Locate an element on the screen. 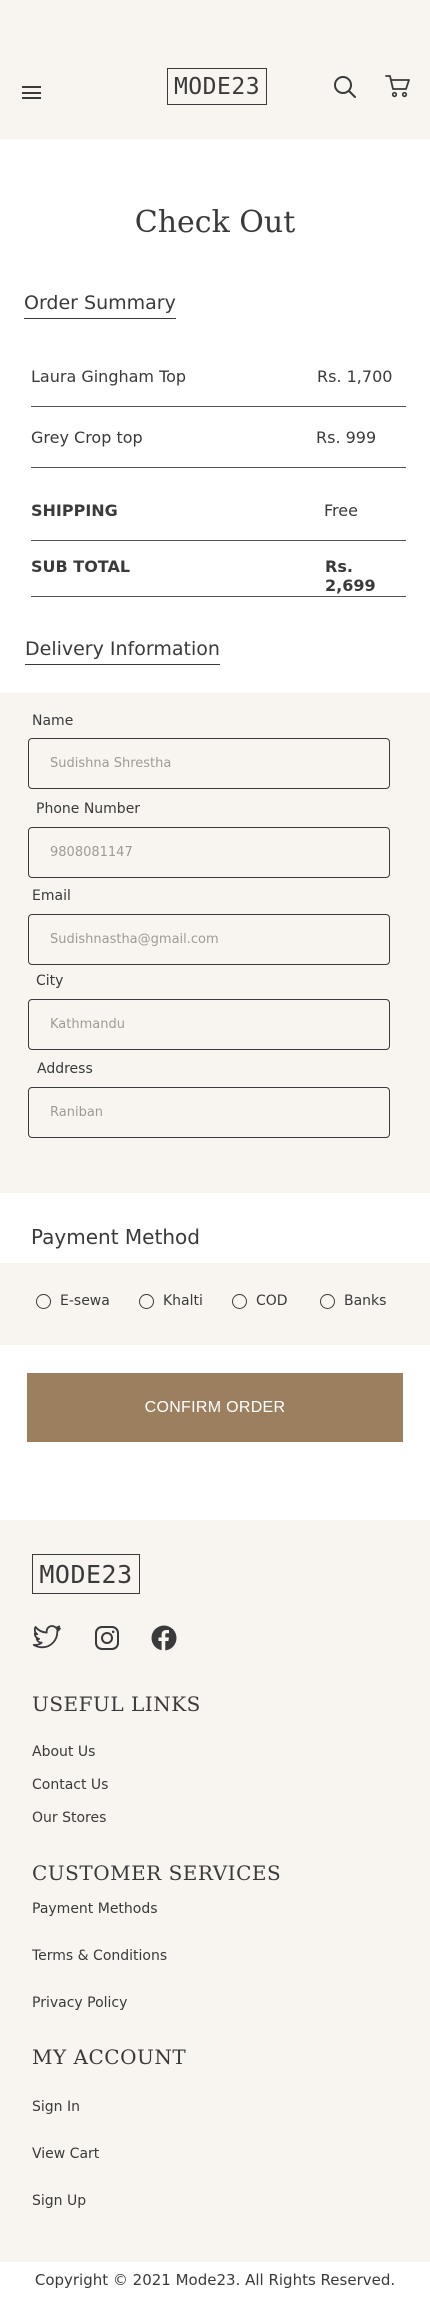  phone-label: Phone Number is located at coordinates (88, 809).